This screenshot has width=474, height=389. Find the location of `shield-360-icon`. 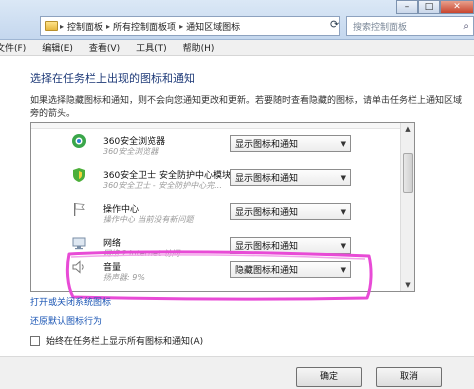

shield-360-icon is located at coordinates (79, 175).